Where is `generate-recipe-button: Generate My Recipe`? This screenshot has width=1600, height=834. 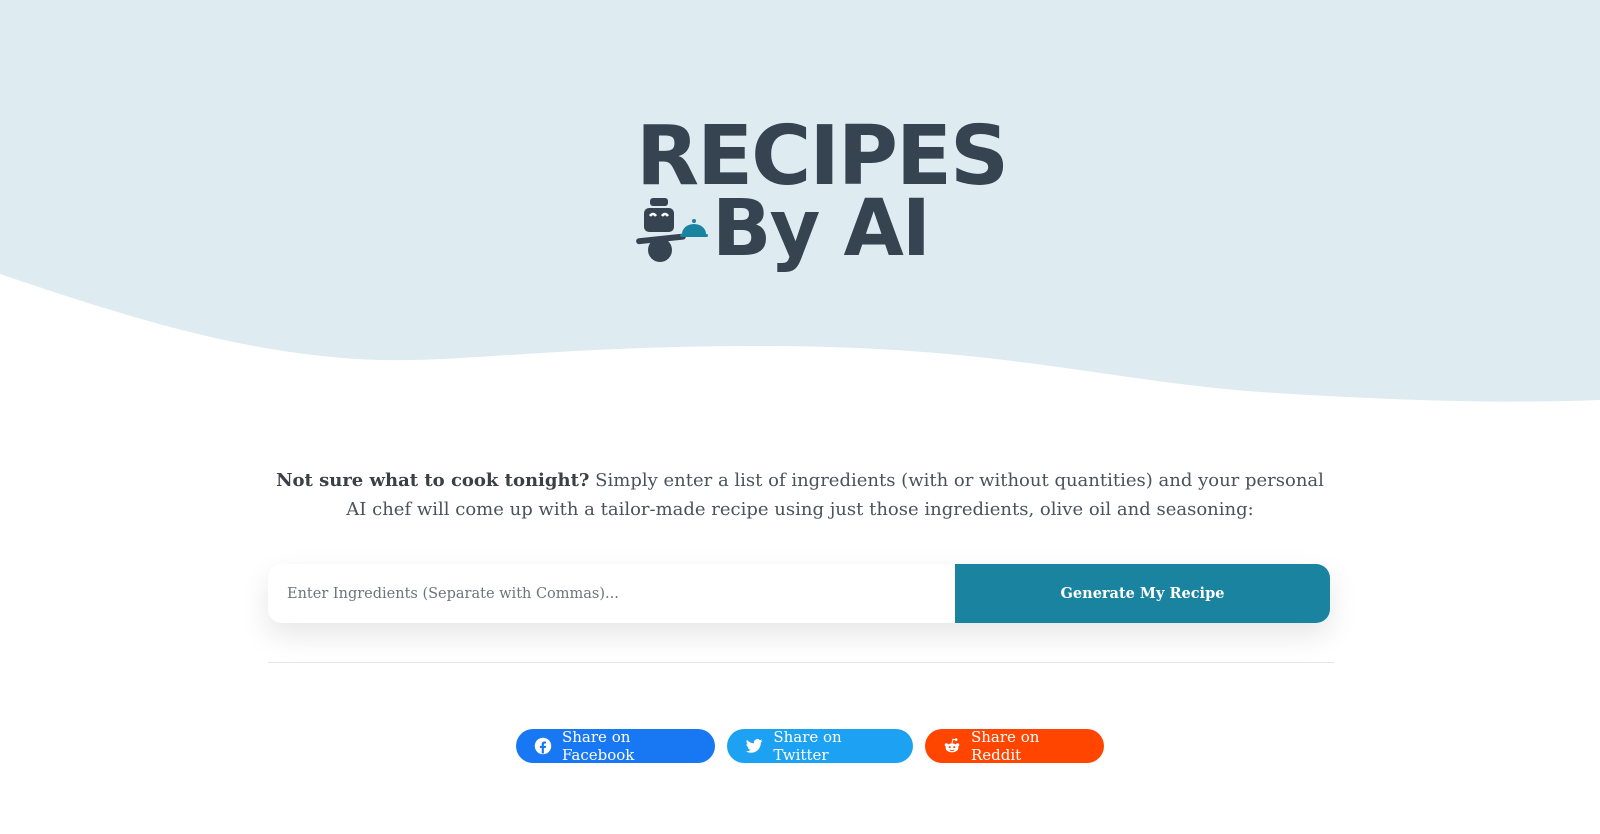
generate-recipe-button: Generate My Recipe is located at coordinates (1142, 593).